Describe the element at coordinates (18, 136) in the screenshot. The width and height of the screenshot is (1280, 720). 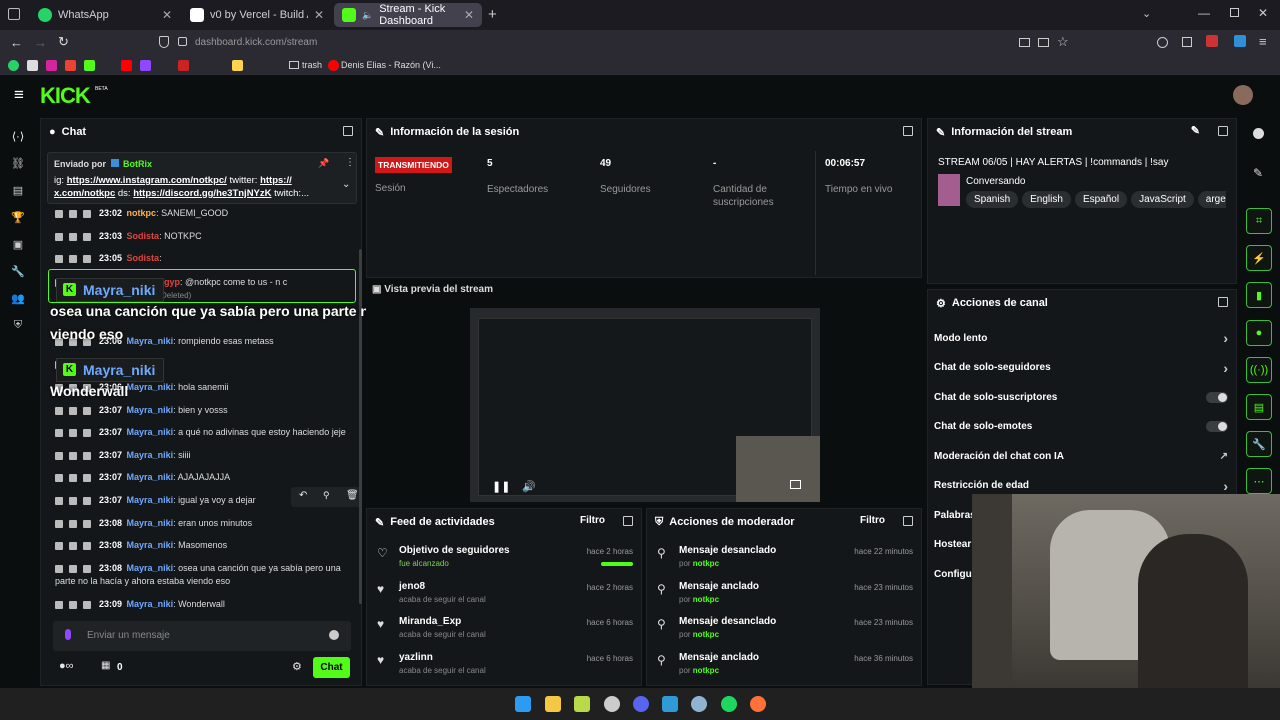
I see `stream-icon: ⟨·⟩` at that location.